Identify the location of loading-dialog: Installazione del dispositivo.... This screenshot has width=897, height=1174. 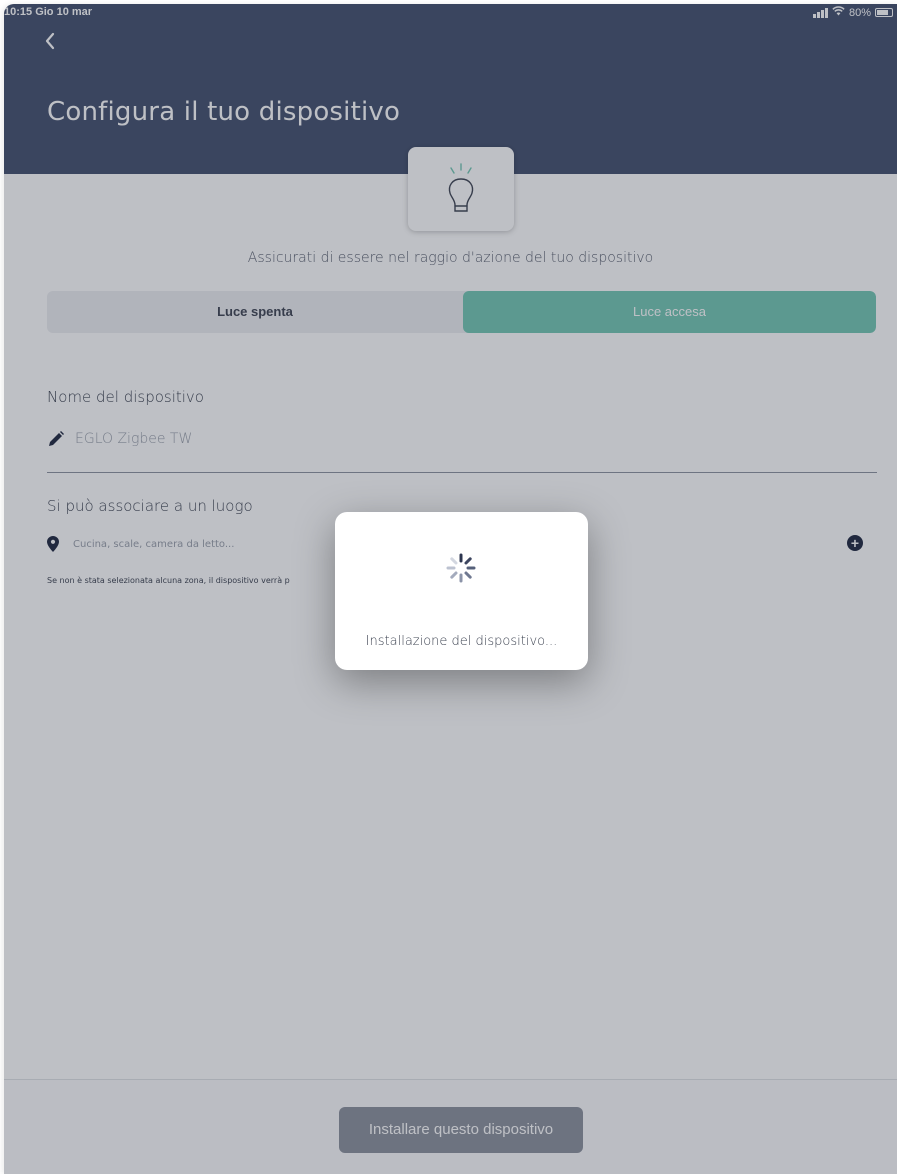
(461, 591).